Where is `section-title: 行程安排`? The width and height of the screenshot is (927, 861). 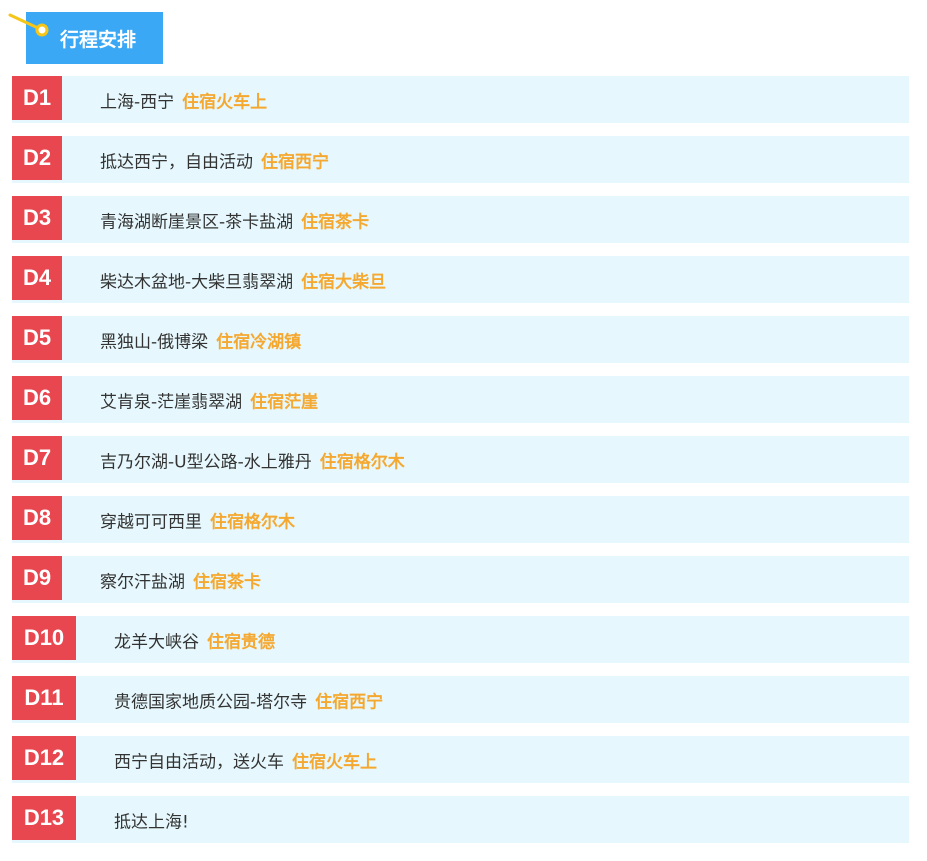
section-title: 行程安排 is located at coordinates (98, 39).